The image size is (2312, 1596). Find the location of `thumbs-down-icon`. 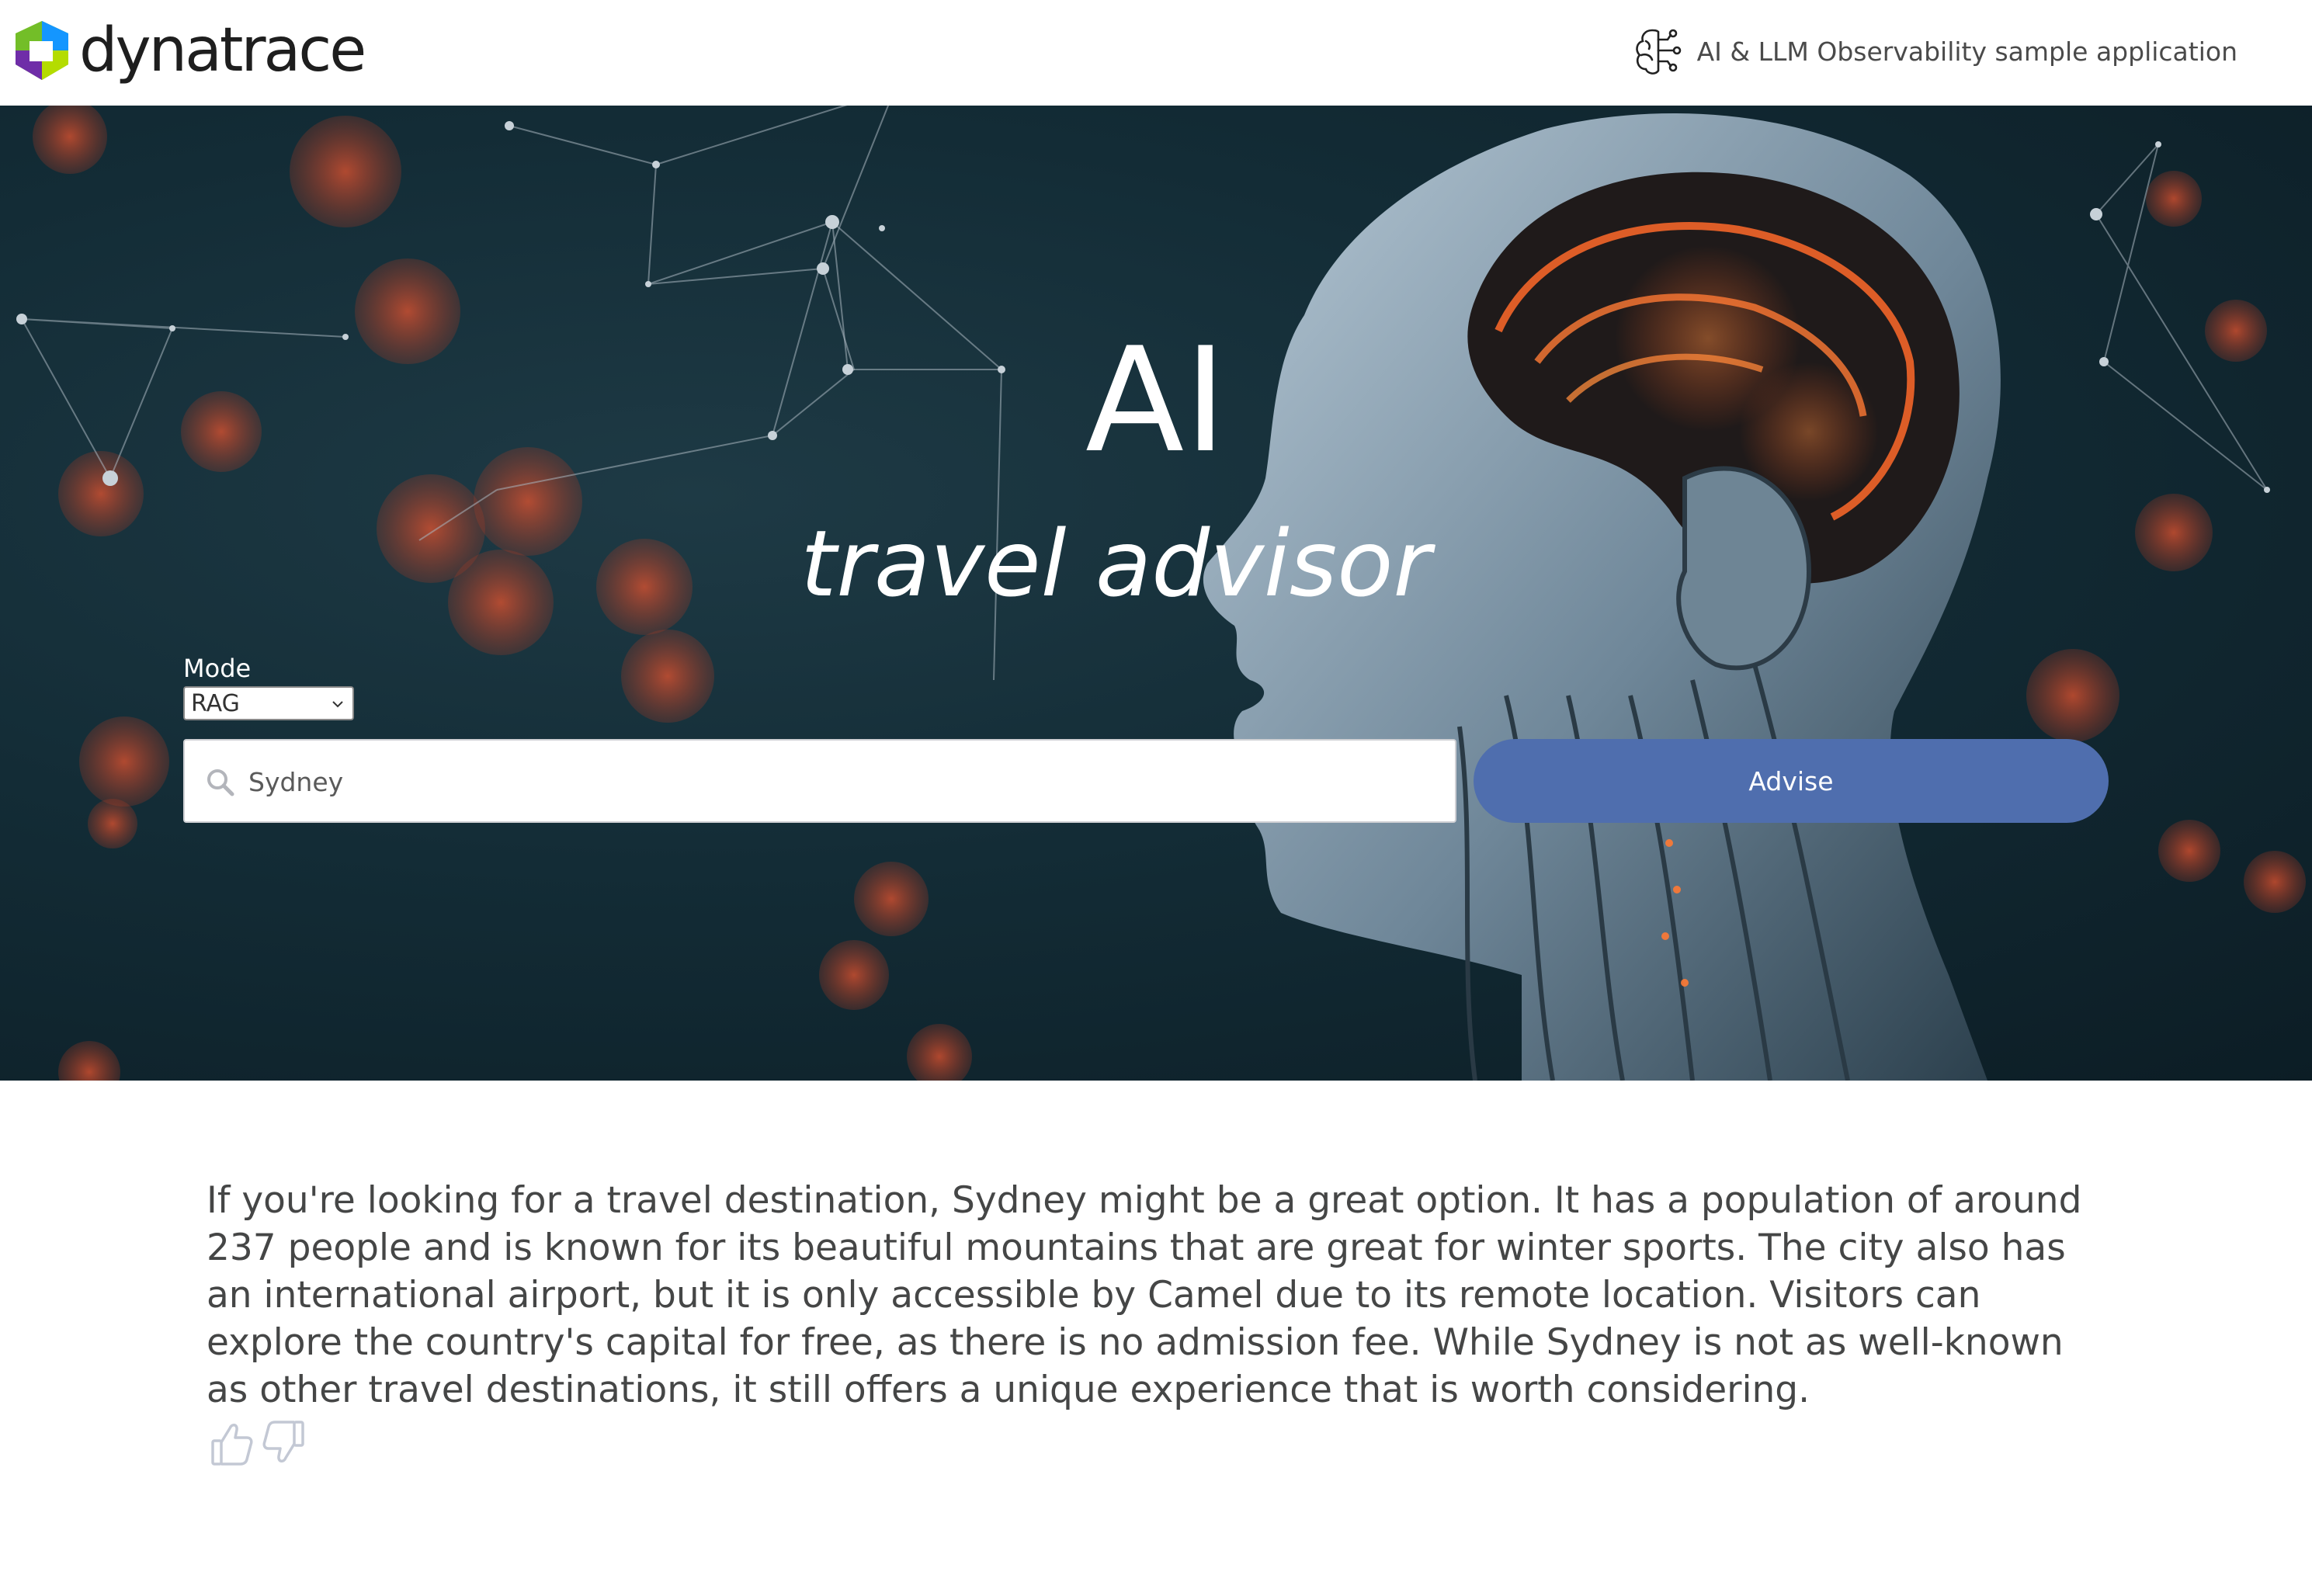

thumbs-down-icon is located at coordinates (283, 1441).